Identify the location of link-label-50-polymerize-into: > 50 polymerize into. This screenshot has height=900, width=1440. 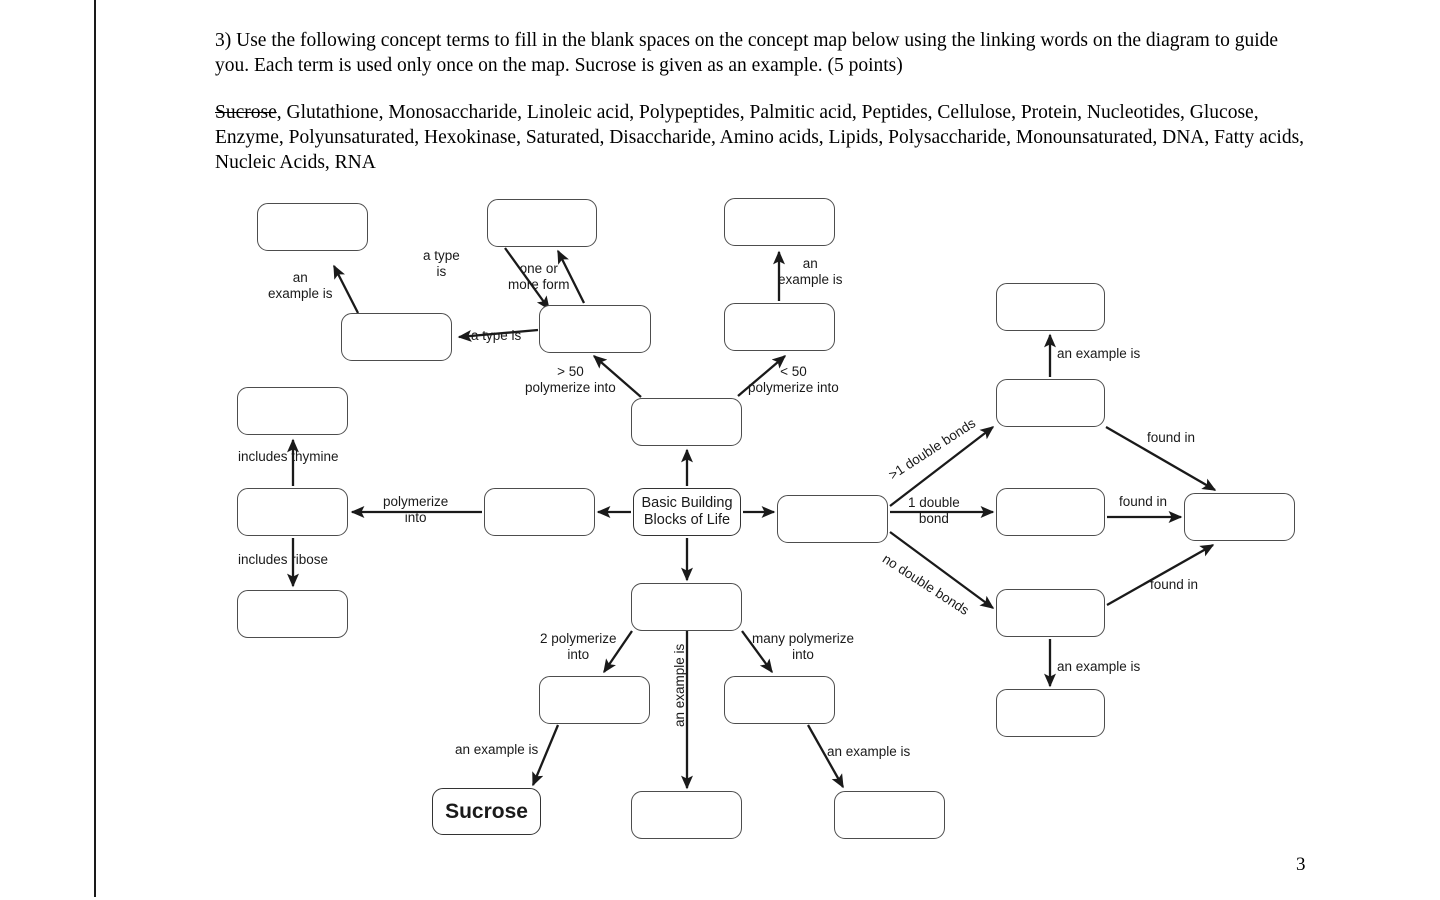
(570, 379).